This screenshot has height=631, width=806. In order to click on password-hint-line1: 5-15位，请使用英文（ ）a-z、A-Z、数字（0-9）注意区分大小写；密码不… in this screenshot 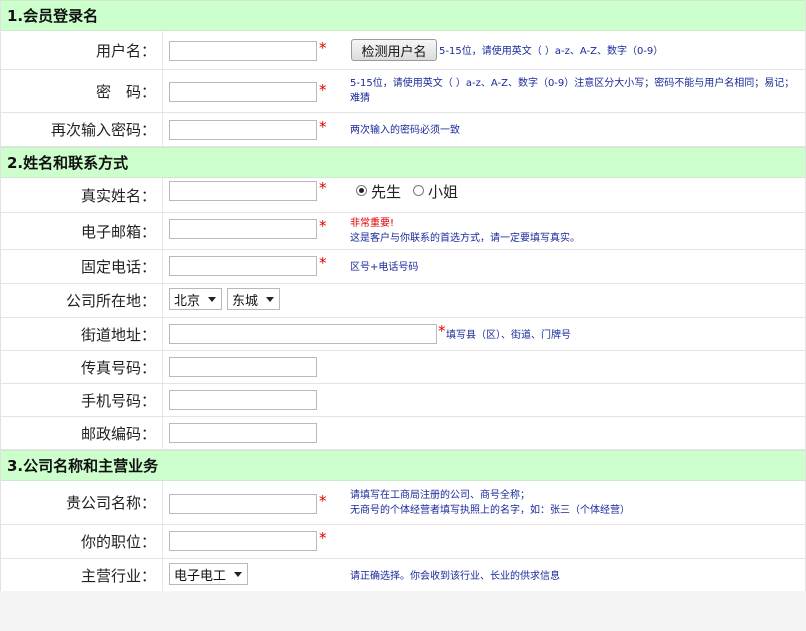, I will do `click(572, 83)`.